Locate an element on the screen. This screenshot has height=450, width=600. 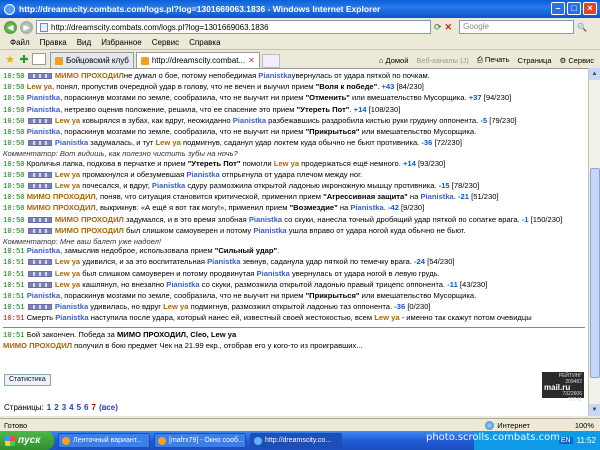
search-input: Google is located at coordinates (517, 27).